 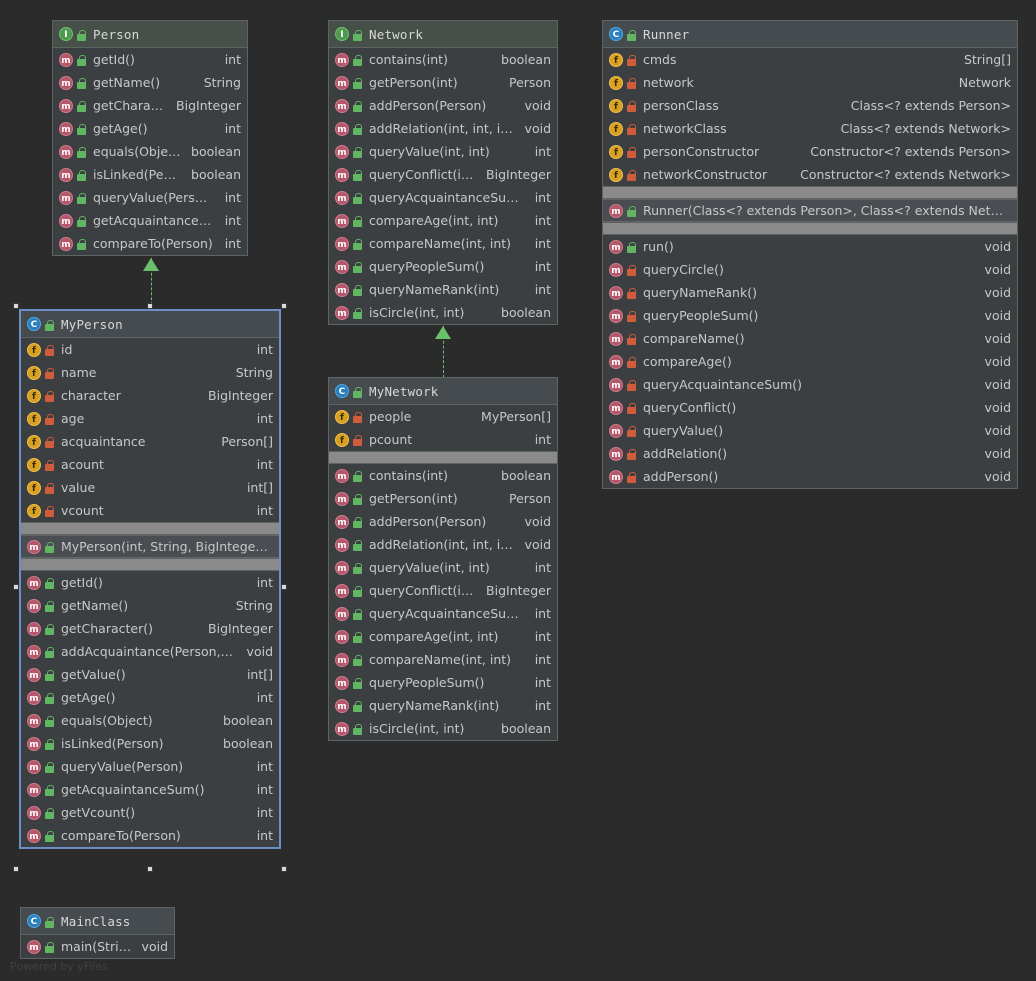 What do you see at coordinates (150, 324) in the screenshot?
I see `node-header-myperson: C MyPerson` at bounding box center [150, 324].